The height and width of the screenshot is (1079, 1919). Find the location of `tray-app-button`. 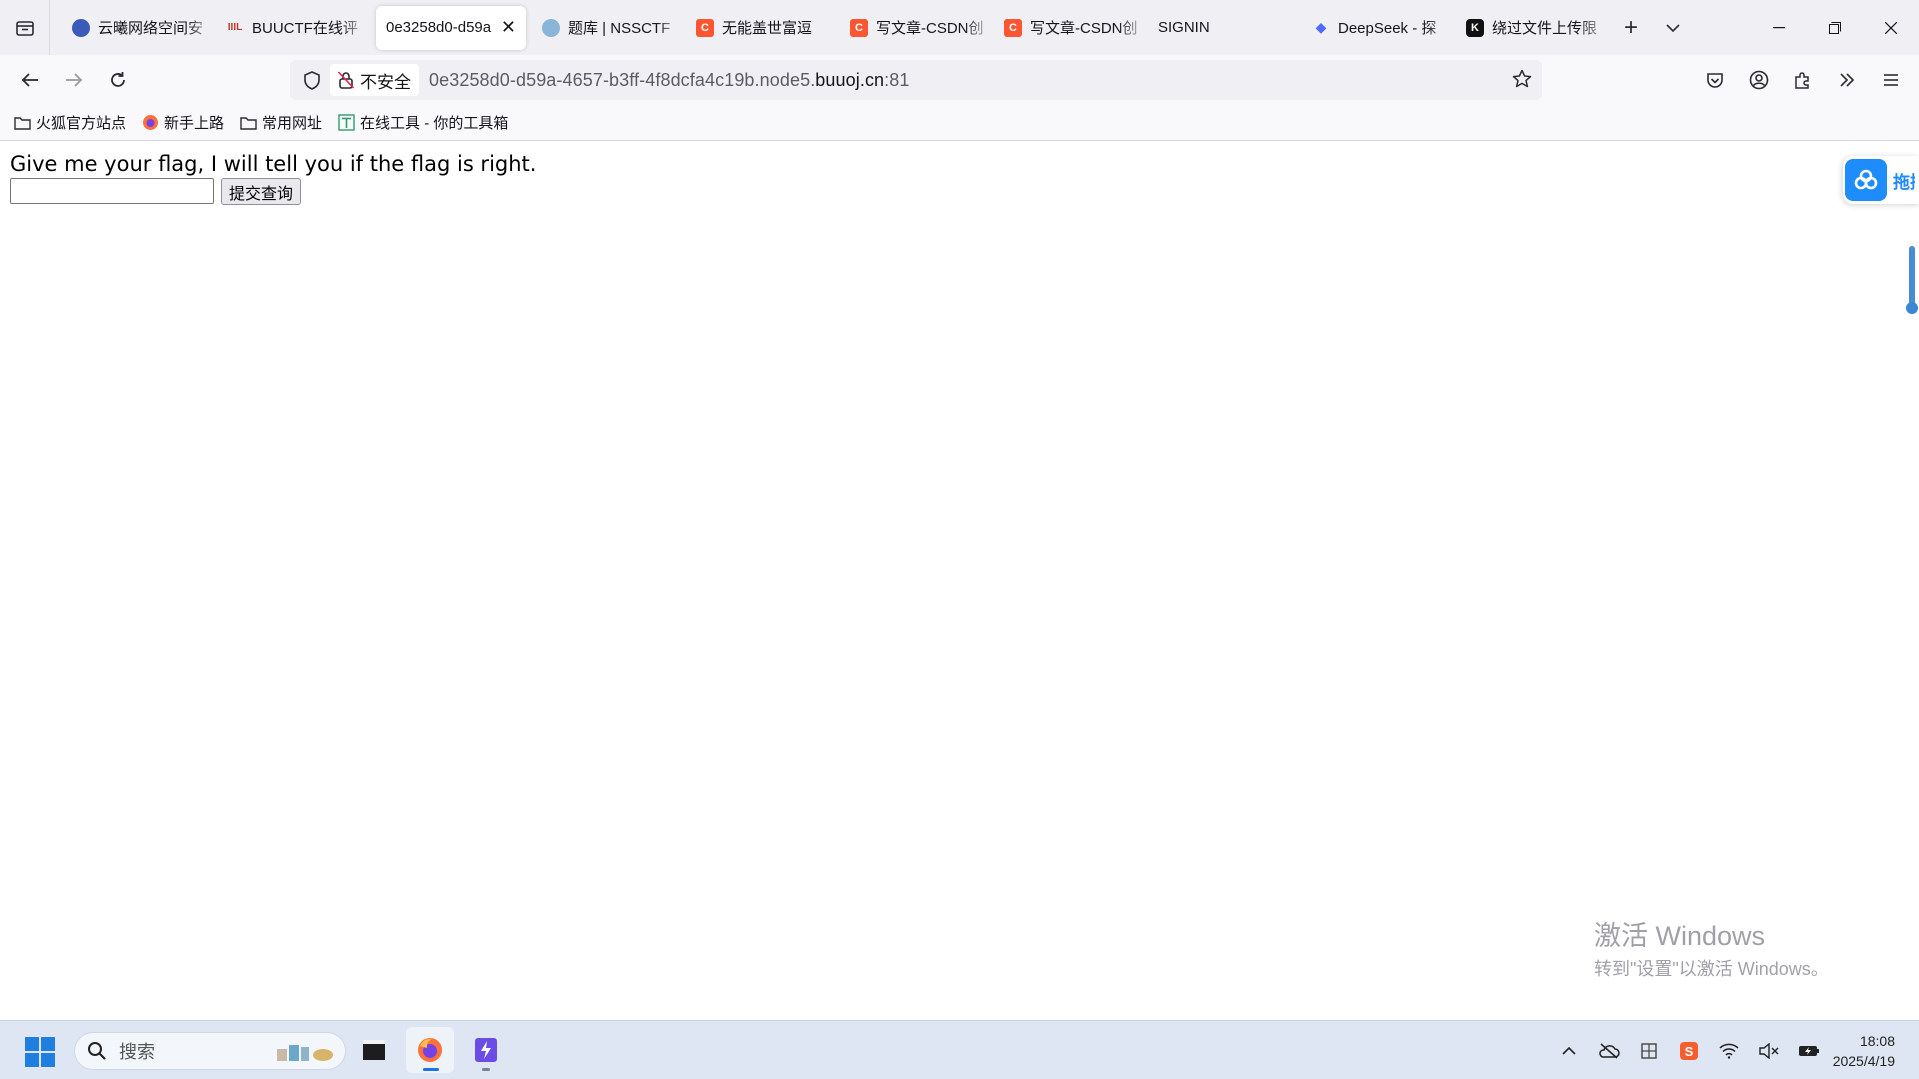

tray-app-button is located at coordinates (1649, 1051).